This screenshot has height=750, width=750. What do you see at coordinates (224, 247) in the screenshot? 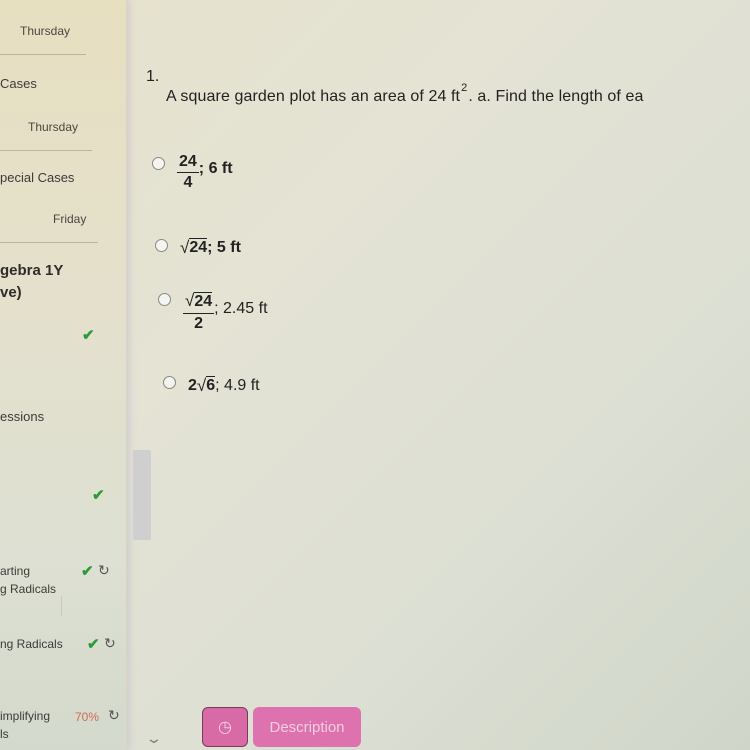
I see `option-suffix: ; 5 ft` at bounding box center [224, 247].